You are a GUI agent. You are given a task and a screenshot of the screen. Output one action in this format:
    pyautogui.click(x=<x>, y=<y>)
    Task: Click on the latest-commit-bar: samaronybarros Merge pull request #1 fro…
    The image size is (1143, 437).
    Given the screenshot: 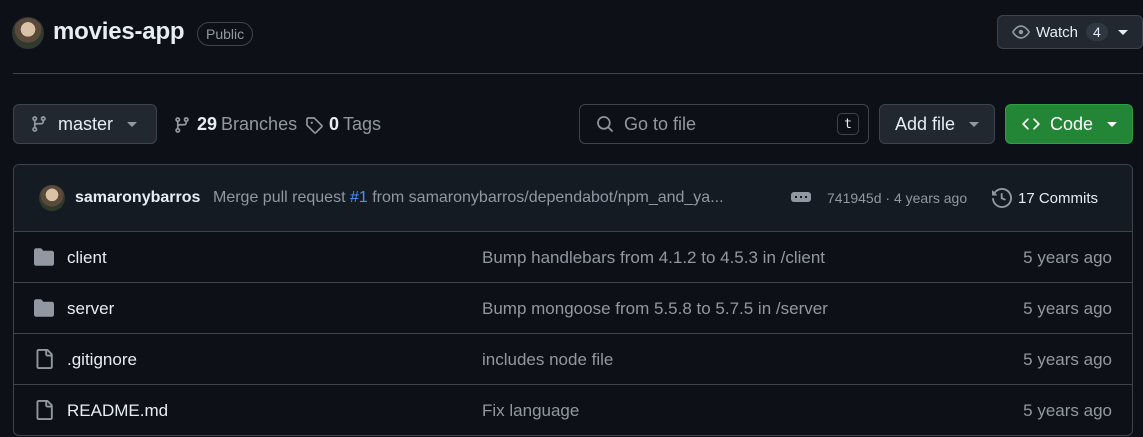 What is the action you would take?
    pyautogui.click(x=573, y=198)
    